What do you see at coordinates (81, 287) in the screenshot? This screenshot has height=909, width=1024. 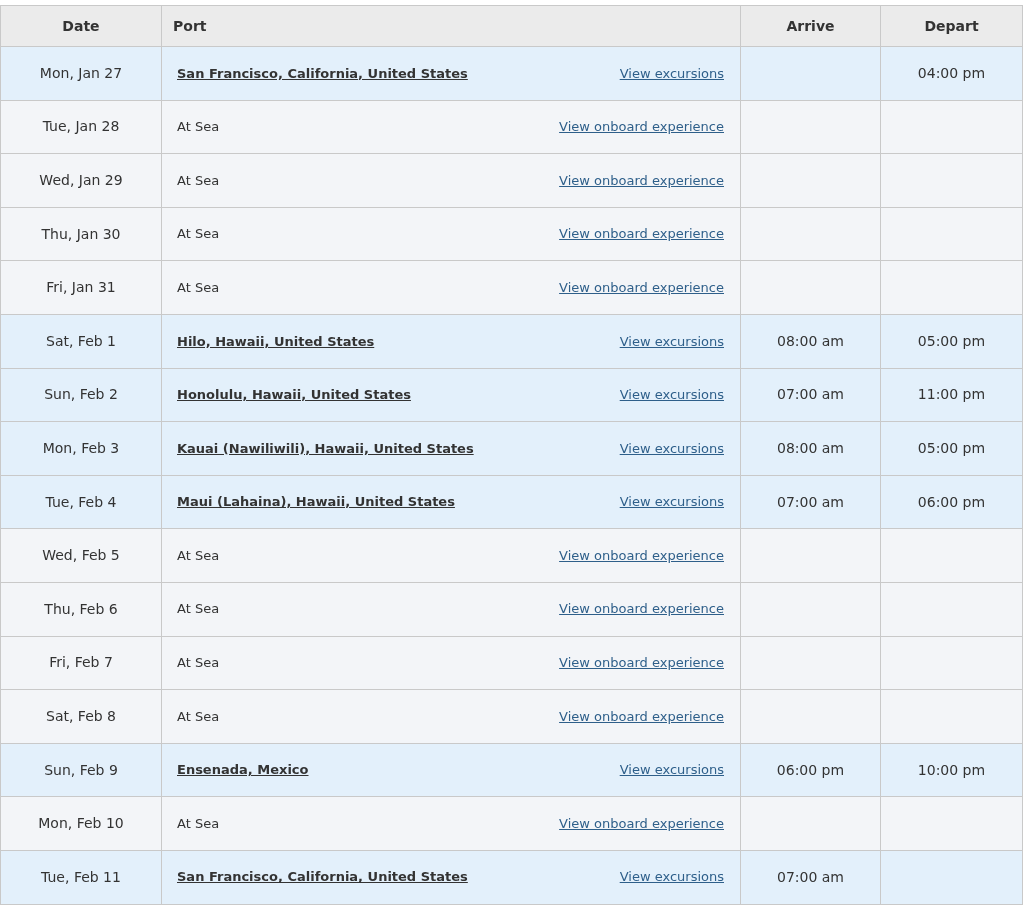 I see `date-text: Fri, Jan 31` at bounding box center [81, 287].